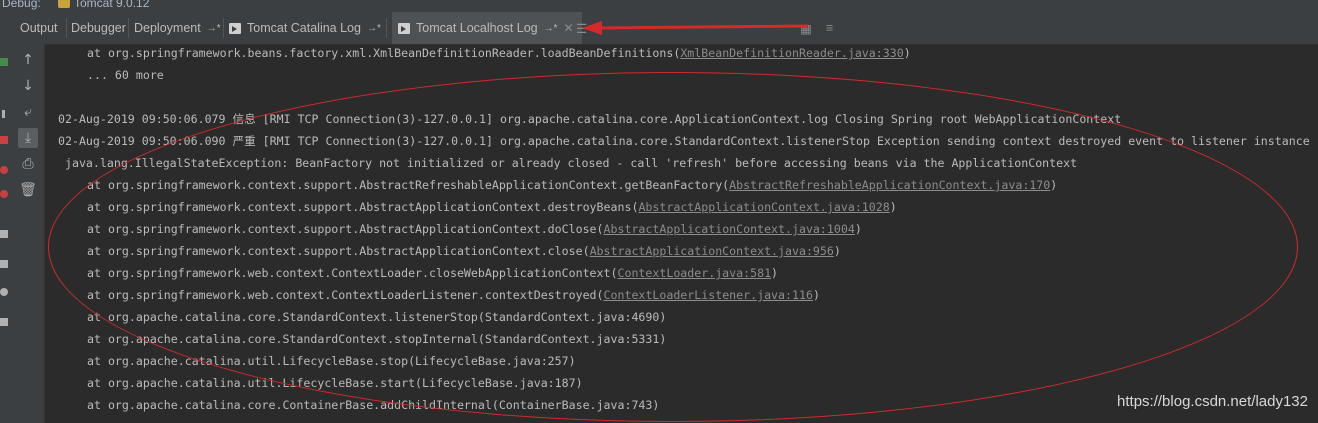 The height and width of the screenshot is (423, 1318). I want to click on debug-title-bar: Debug: Tomcat 9.0.12, so click(659, 6).